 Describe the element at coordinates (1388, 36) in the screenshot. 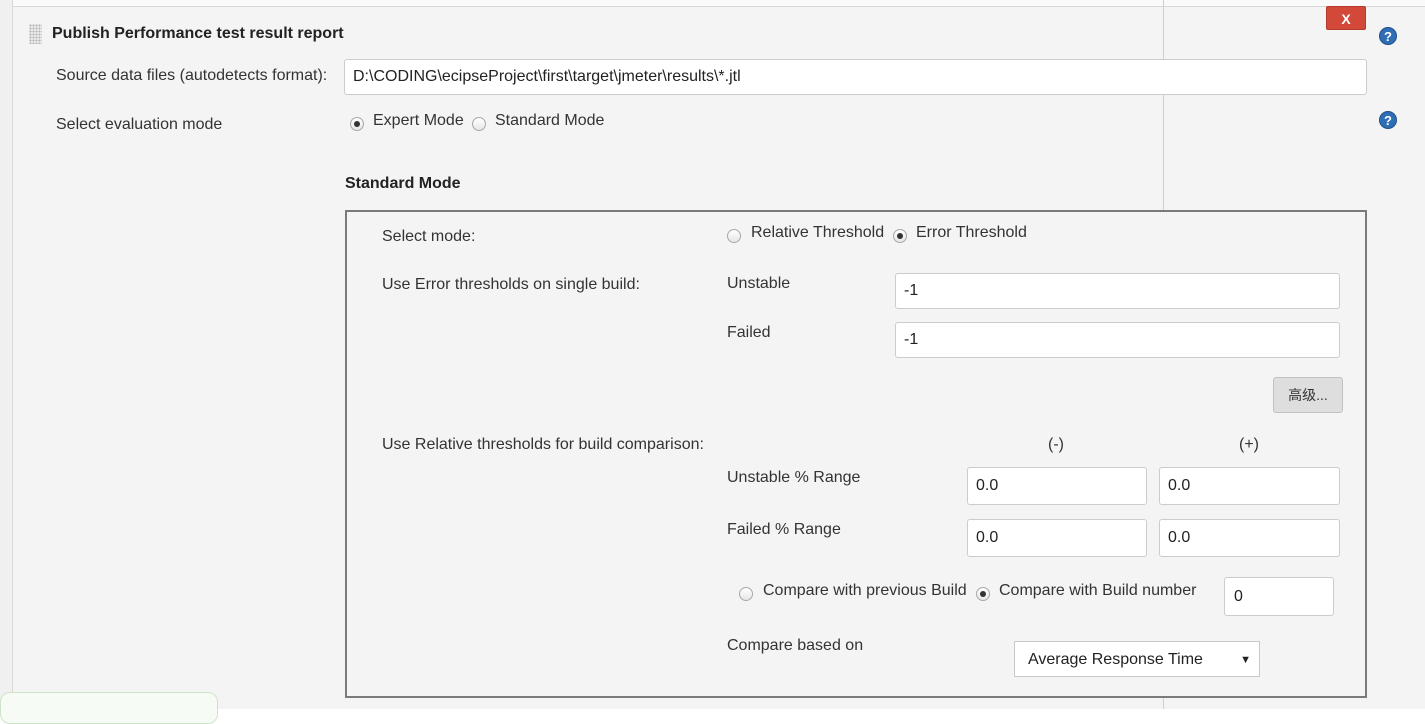

I see `help-icon: ?` at that location.